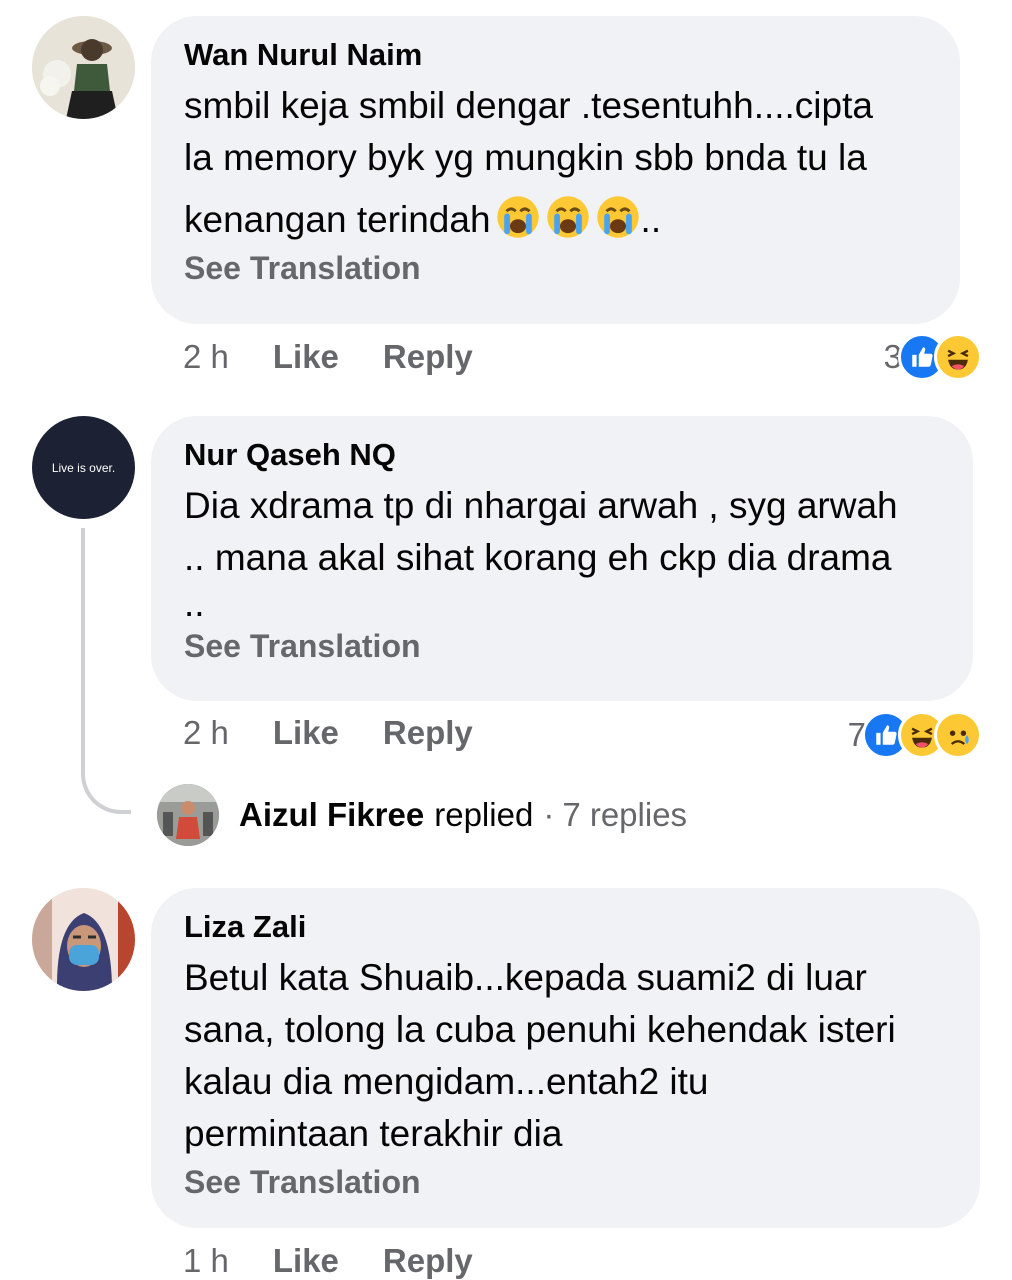  I want to click on avatar-text: Live is over., so click(83, 467).